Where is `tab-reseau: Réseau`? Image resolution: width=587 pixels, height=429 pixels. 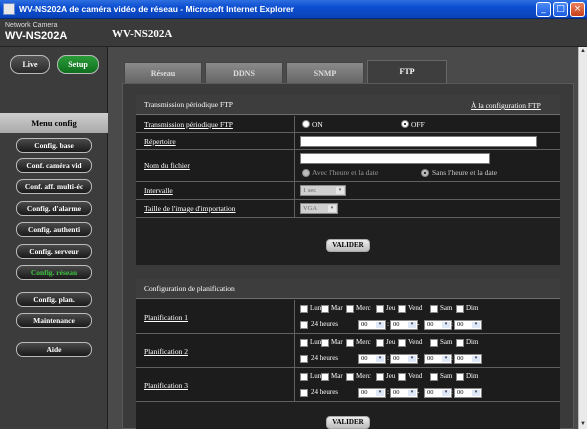
tab-reseau: Réseau is located at coordinates (163, 72).